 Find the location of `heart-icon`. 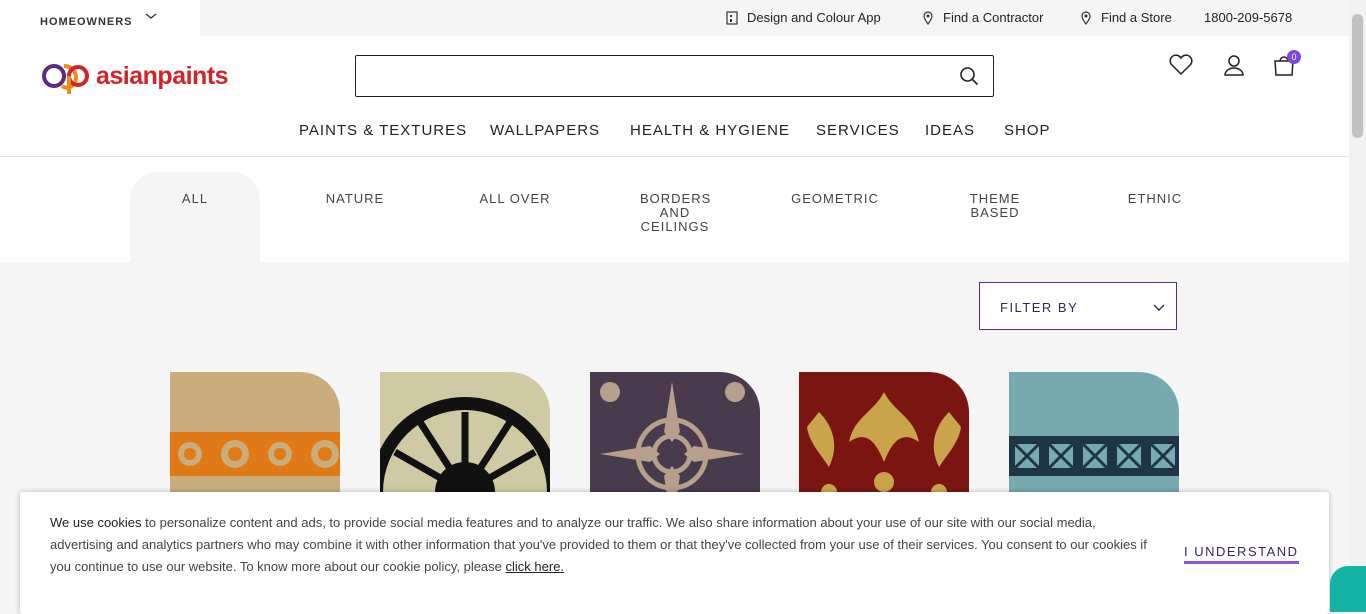

heart-icon is located at coordinates (1181, 65).